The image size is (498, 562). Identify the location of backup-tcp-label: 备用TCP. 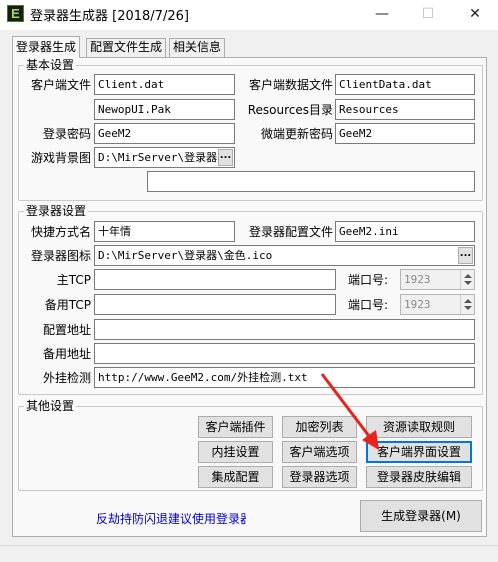
(67, 305).